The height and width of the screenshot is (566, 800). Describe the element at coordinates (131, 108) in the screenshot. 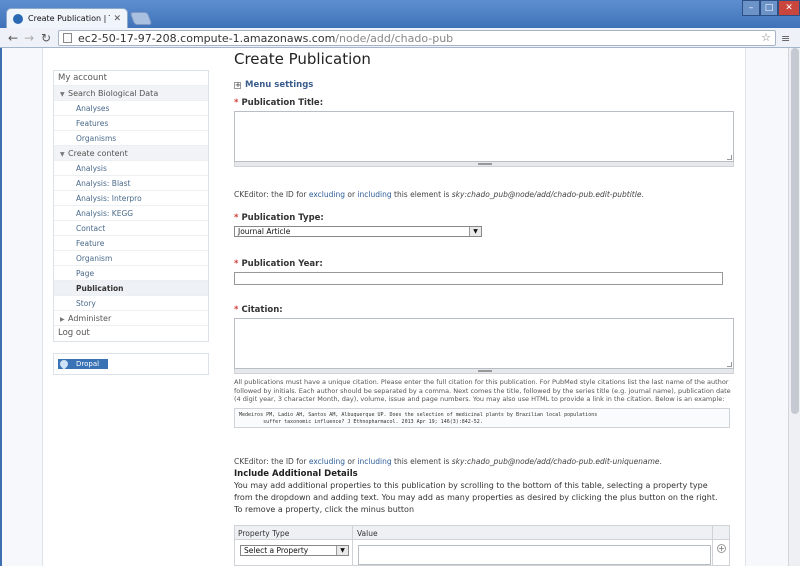

I see `sidebar-item-analyses: Analyses` at that location.